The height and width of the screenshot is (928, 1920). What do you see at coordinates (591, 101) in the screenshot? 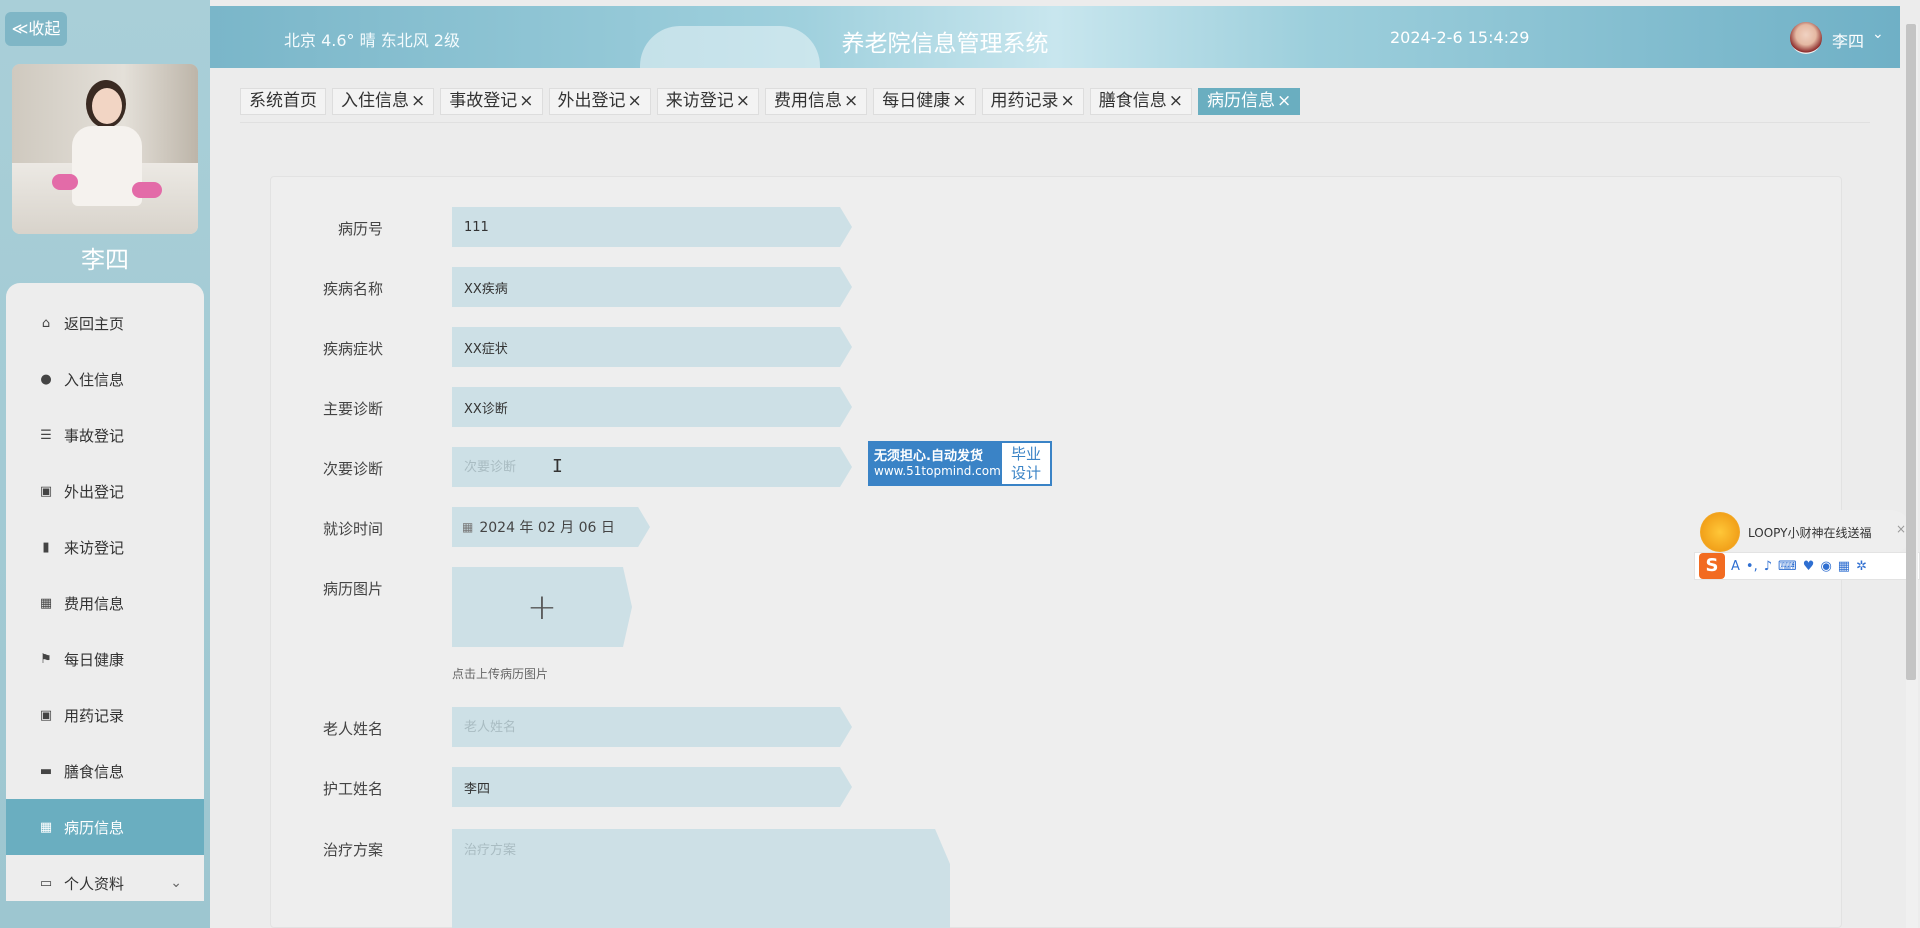
I see `tab-label: 外出登记` at bounding box center [591, 101].